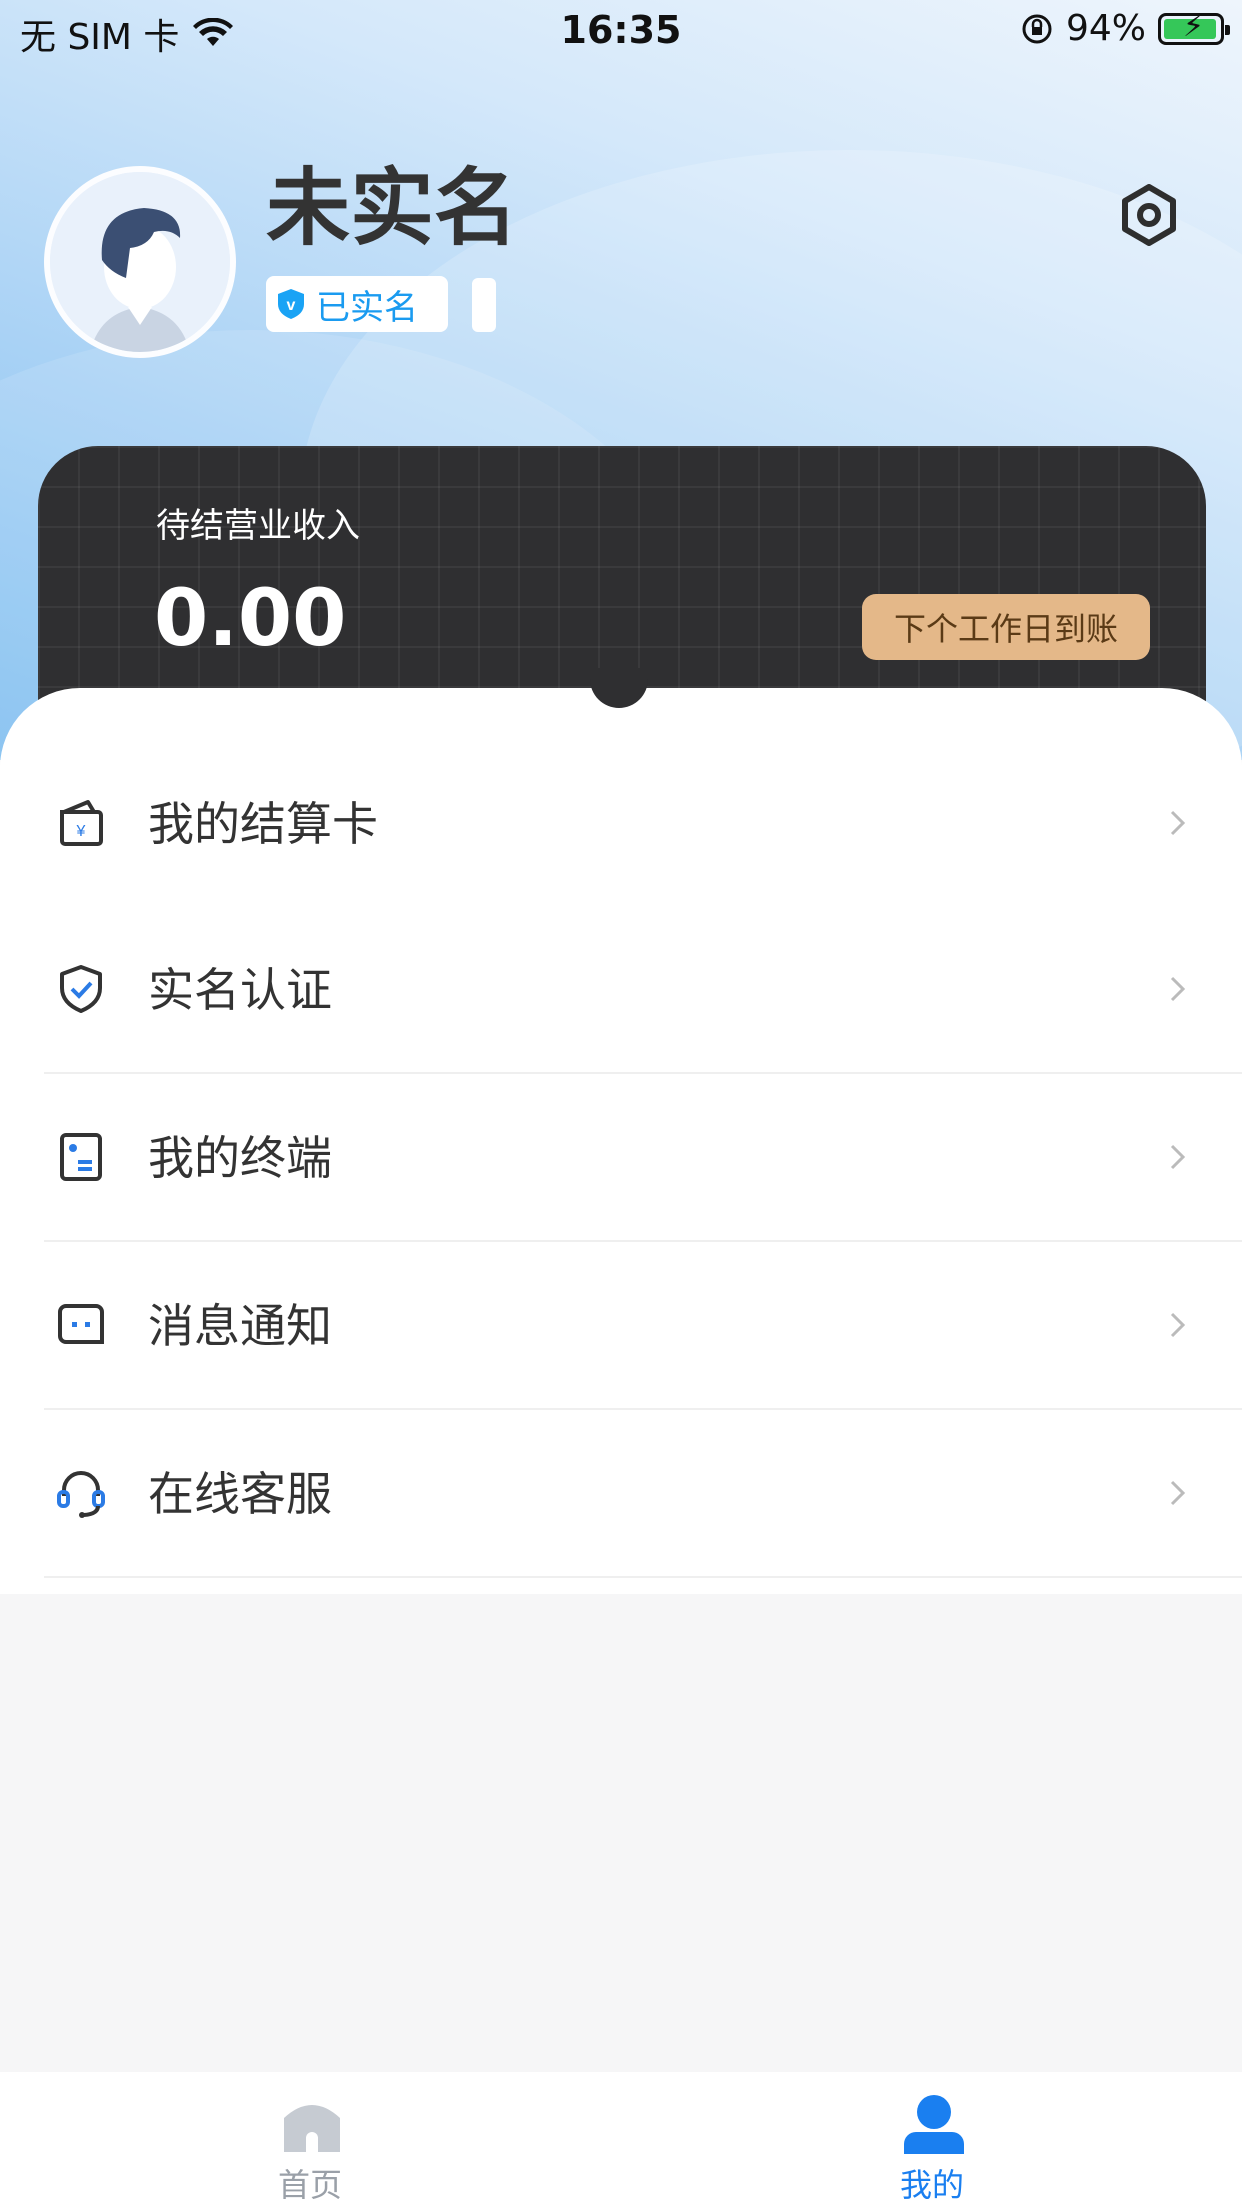 The height and width of the screenshot is (2208, 1242). Describe the element at coordinates (621, 1494) in the screenshot. I see `menu-item-customer-service: 在线客服` at that location.